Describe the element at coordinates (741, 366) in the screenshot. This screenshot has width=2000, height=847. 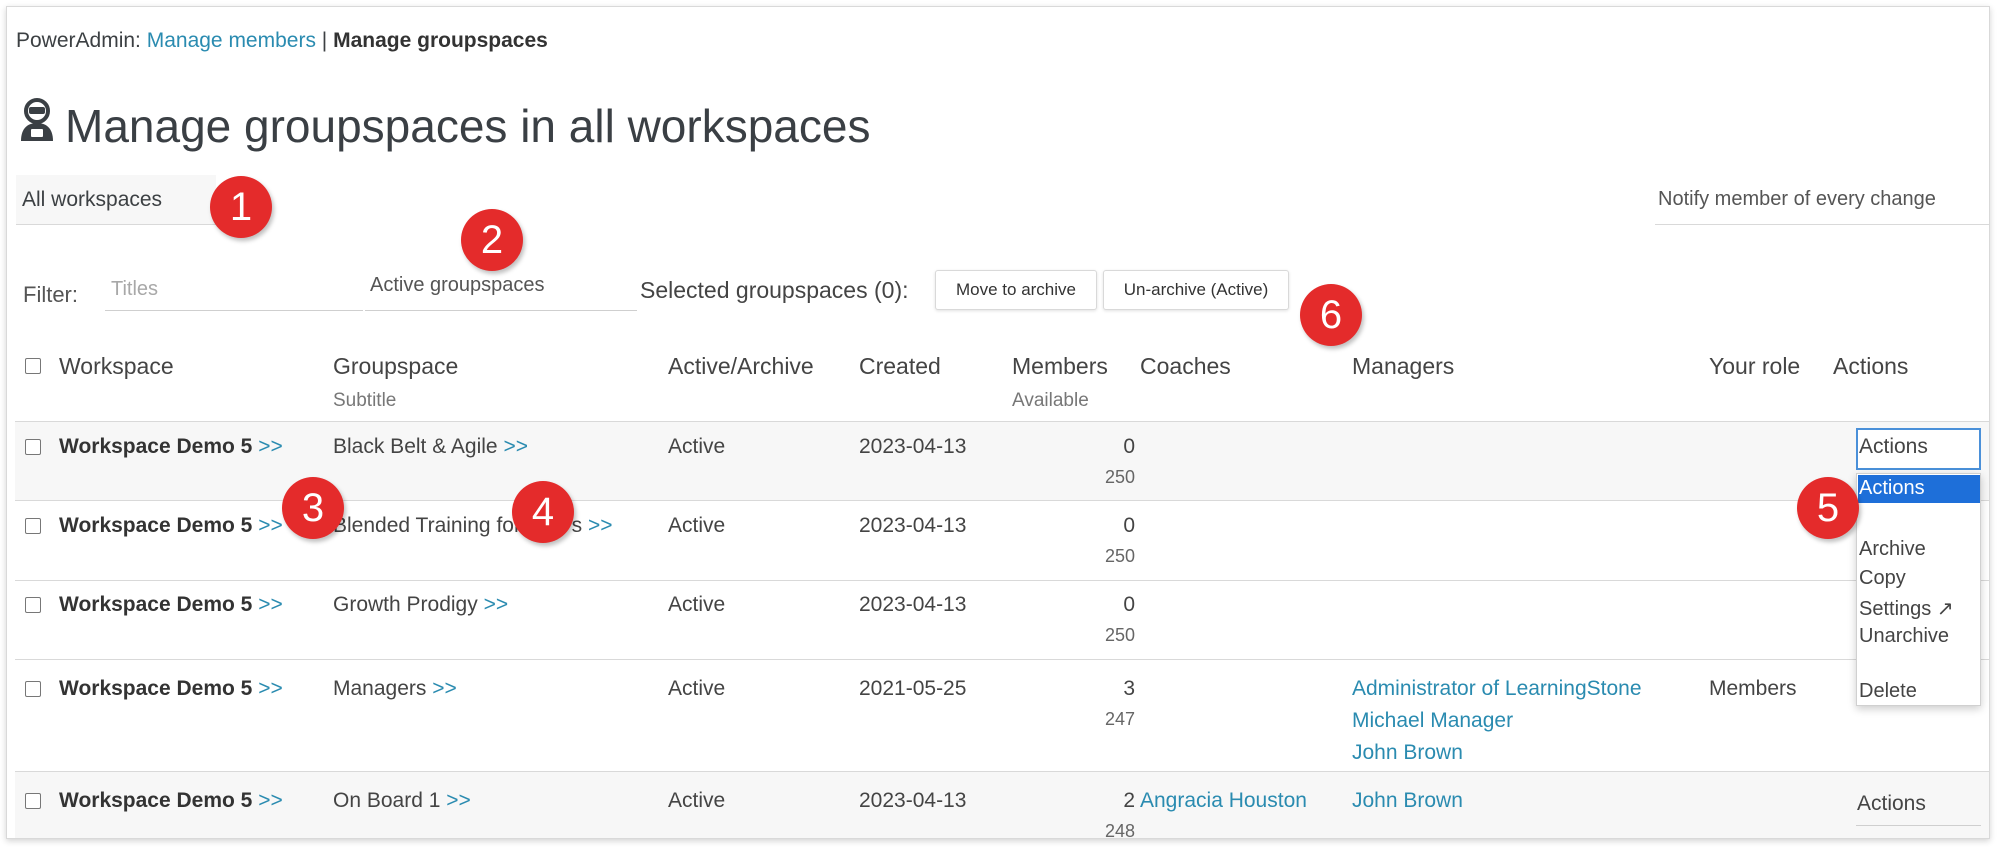
I see `col-active-archive: Active/Archive` at that location.